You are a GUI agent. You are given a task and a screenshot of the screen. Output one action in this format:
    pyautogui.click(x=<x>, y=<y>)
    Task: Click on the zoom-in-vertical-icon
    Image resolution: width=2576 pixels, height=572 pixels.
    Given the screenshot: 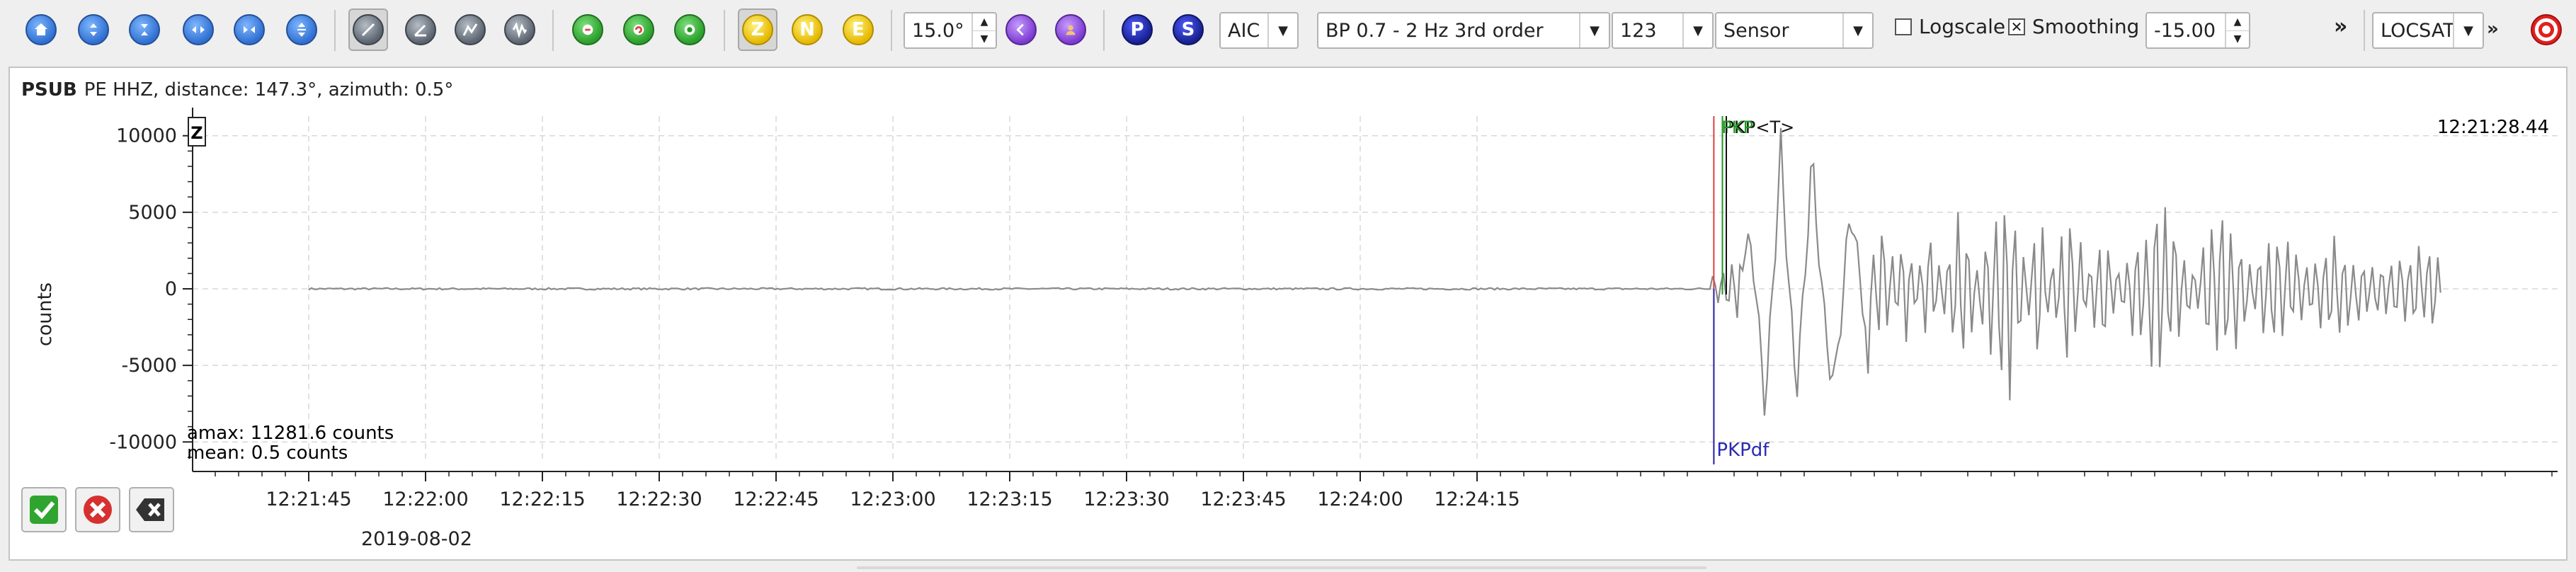 What is the action you would take?
    pyautogui.click(x=94, y=29)
    